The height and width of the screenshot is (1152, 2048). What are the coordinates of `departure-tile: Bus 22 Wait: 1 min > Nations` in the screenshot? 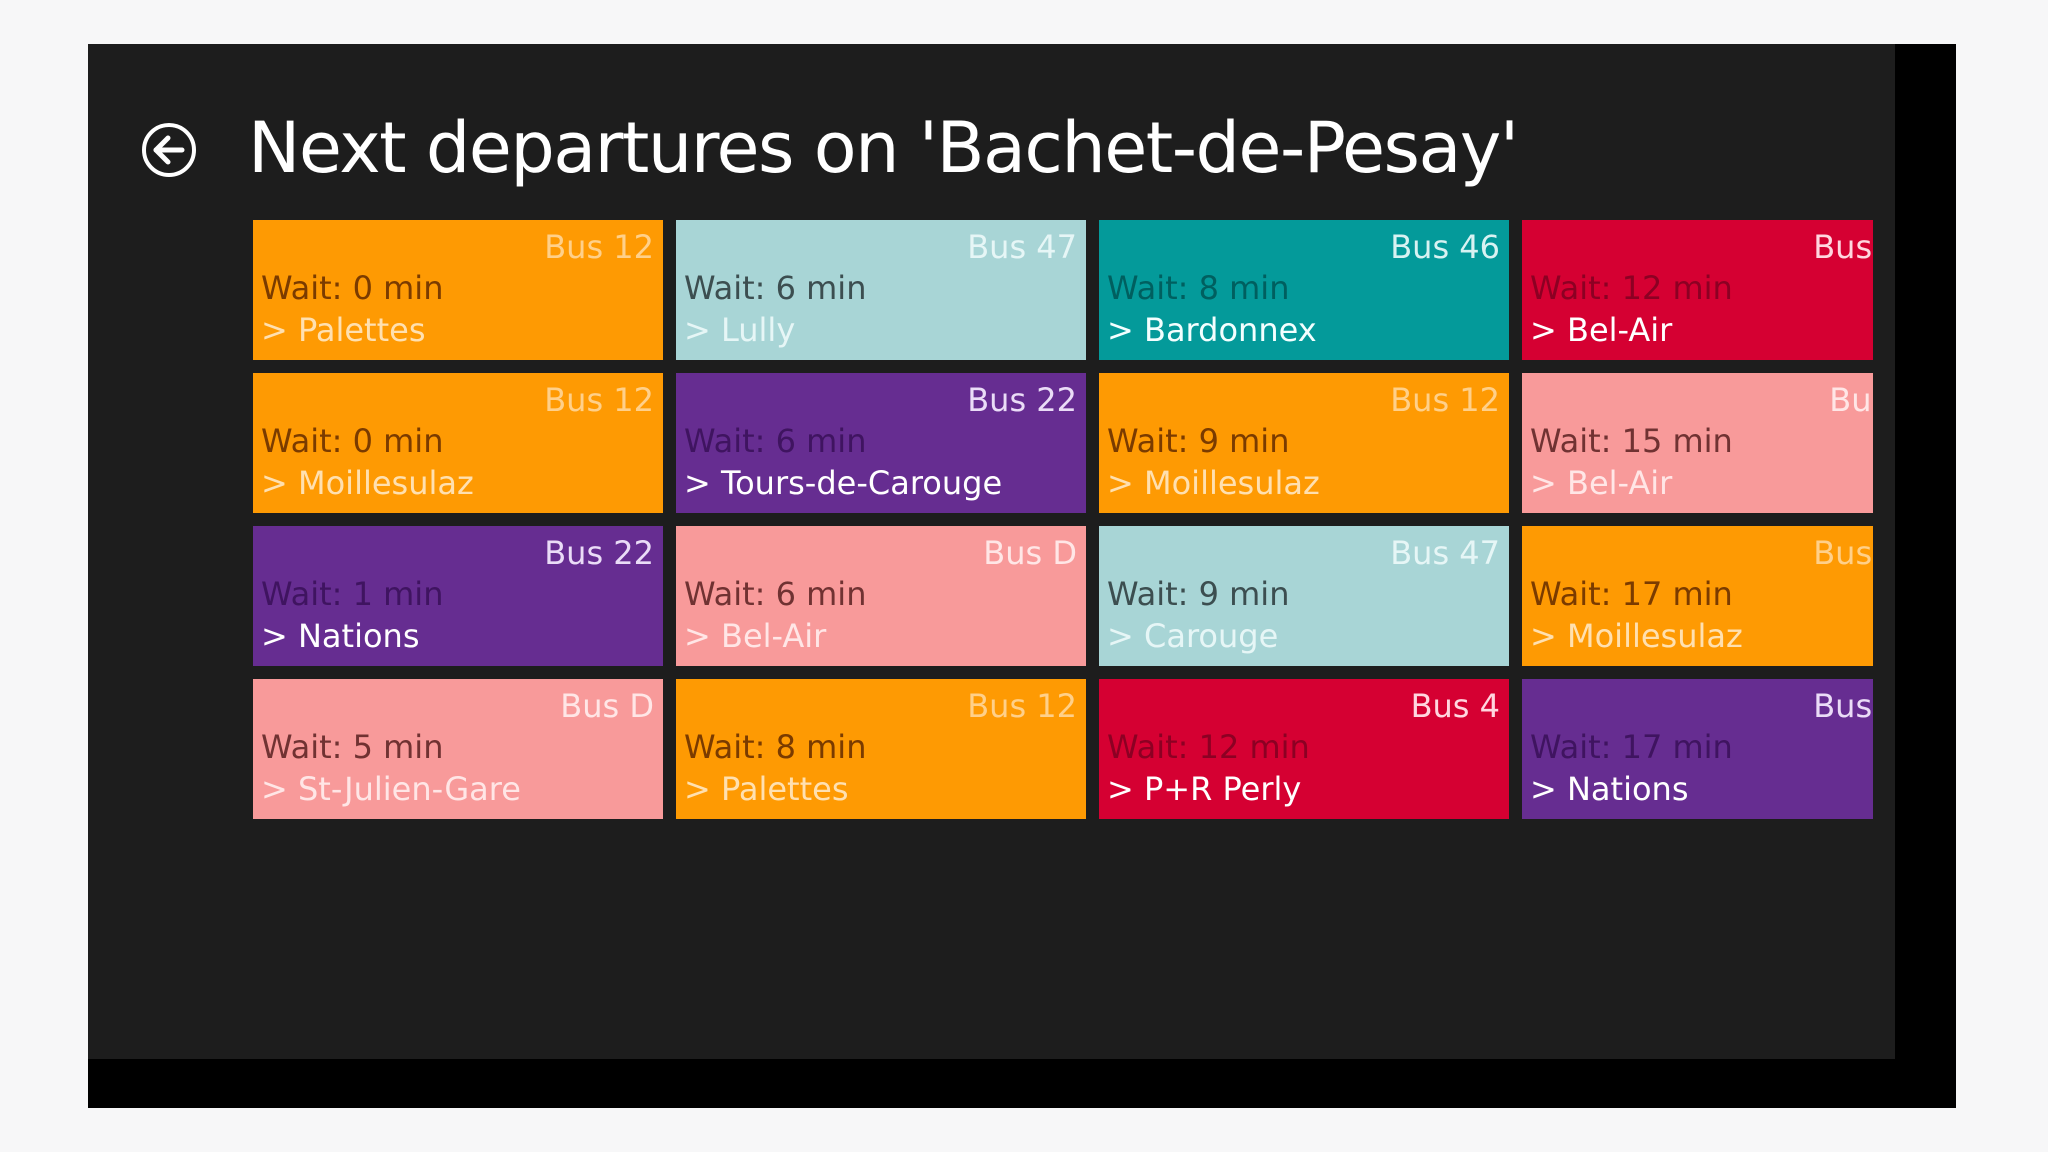 It's located at (458, 596).